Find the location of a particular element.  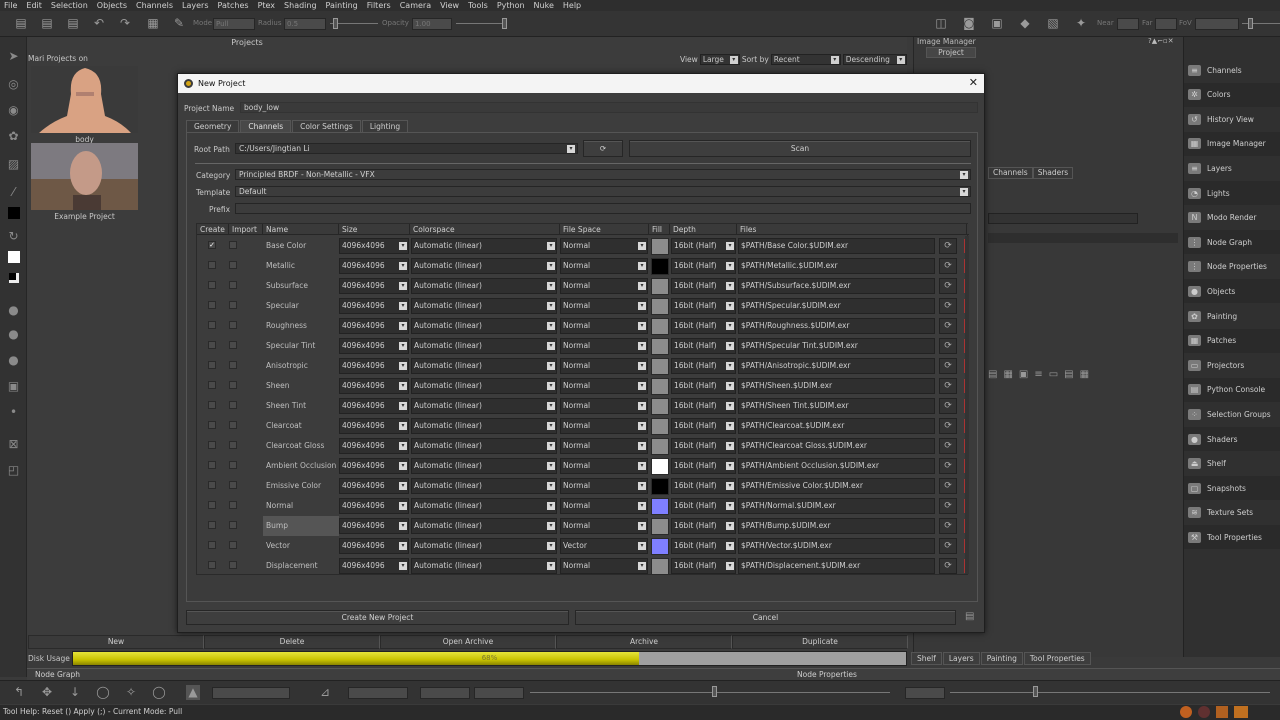

dock-item-python-console: ▤ Python Console is located at coordinates (1232, 389).